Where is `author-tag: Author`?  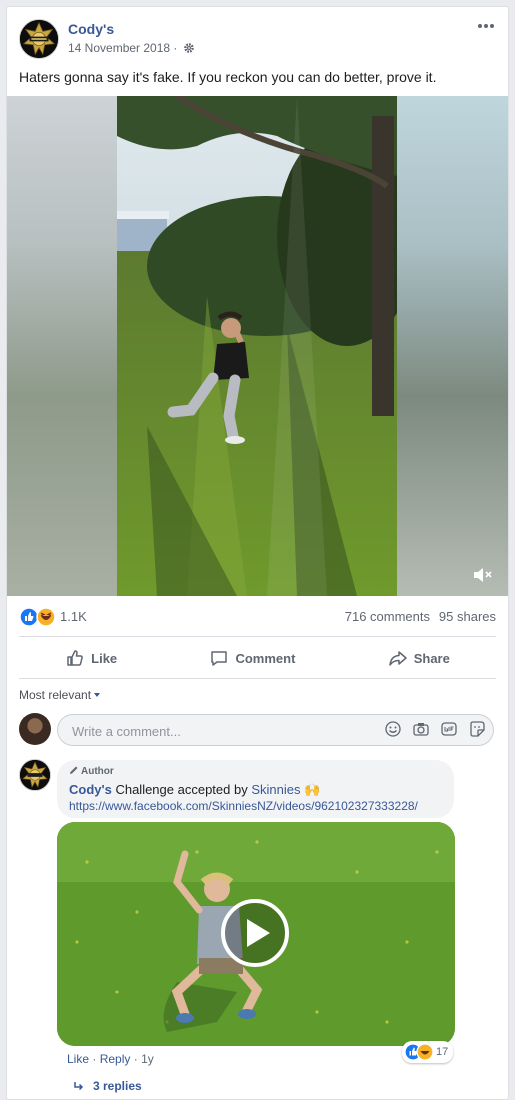 author-tag: Author is located at coordinates (91, 771).